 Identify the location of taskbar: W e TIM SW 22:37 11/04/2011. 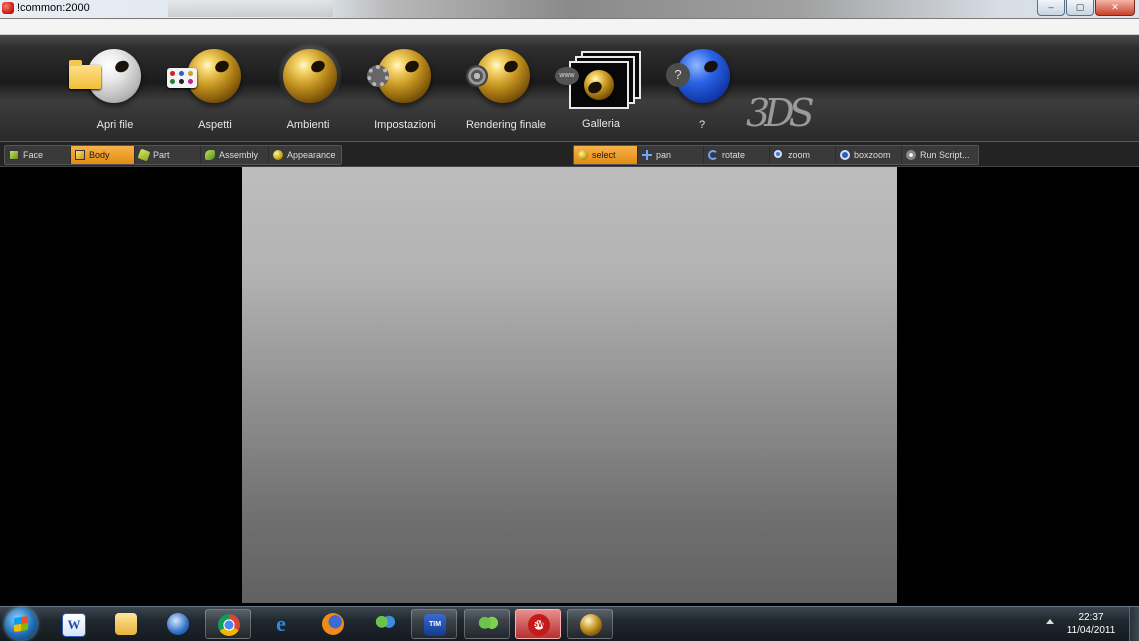
(569, 623).